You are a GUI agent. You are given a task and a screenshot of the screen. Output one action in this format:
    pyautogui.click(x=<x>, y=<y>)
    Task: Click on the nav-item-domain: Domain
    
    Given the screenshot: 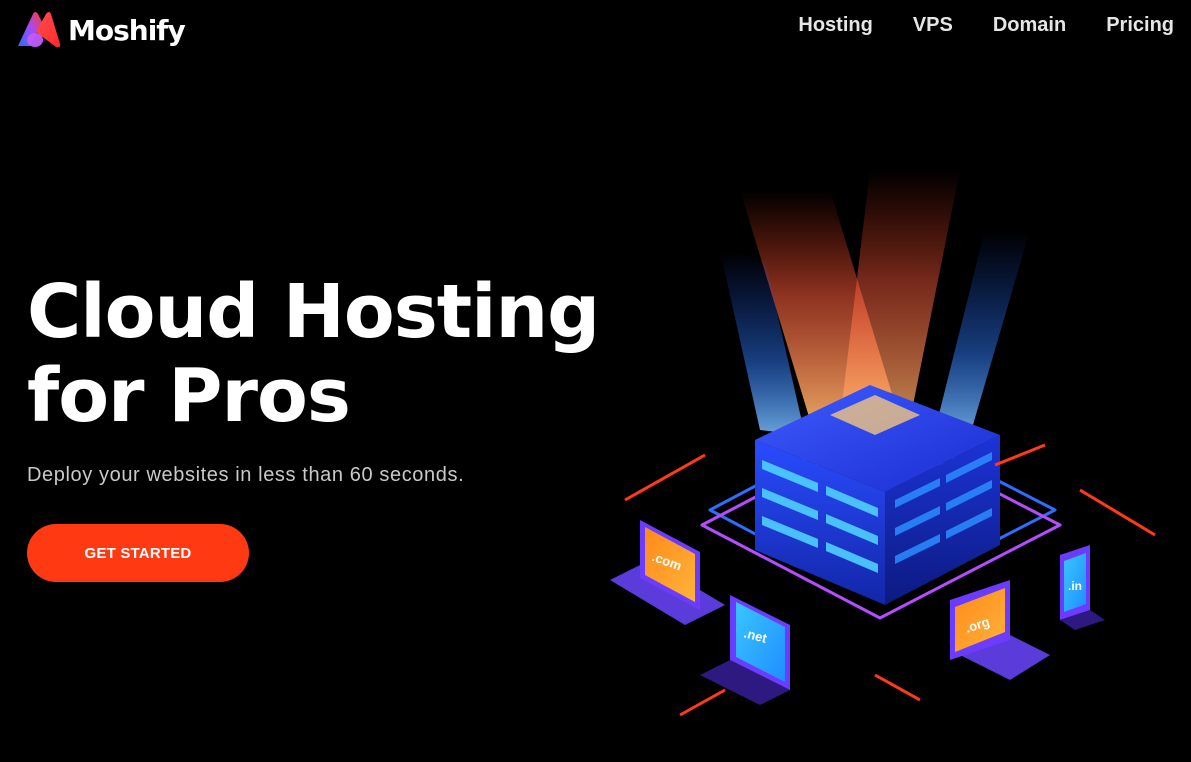 What is the action you would take?
    pyautogui.click(x=1029, y=25)
    